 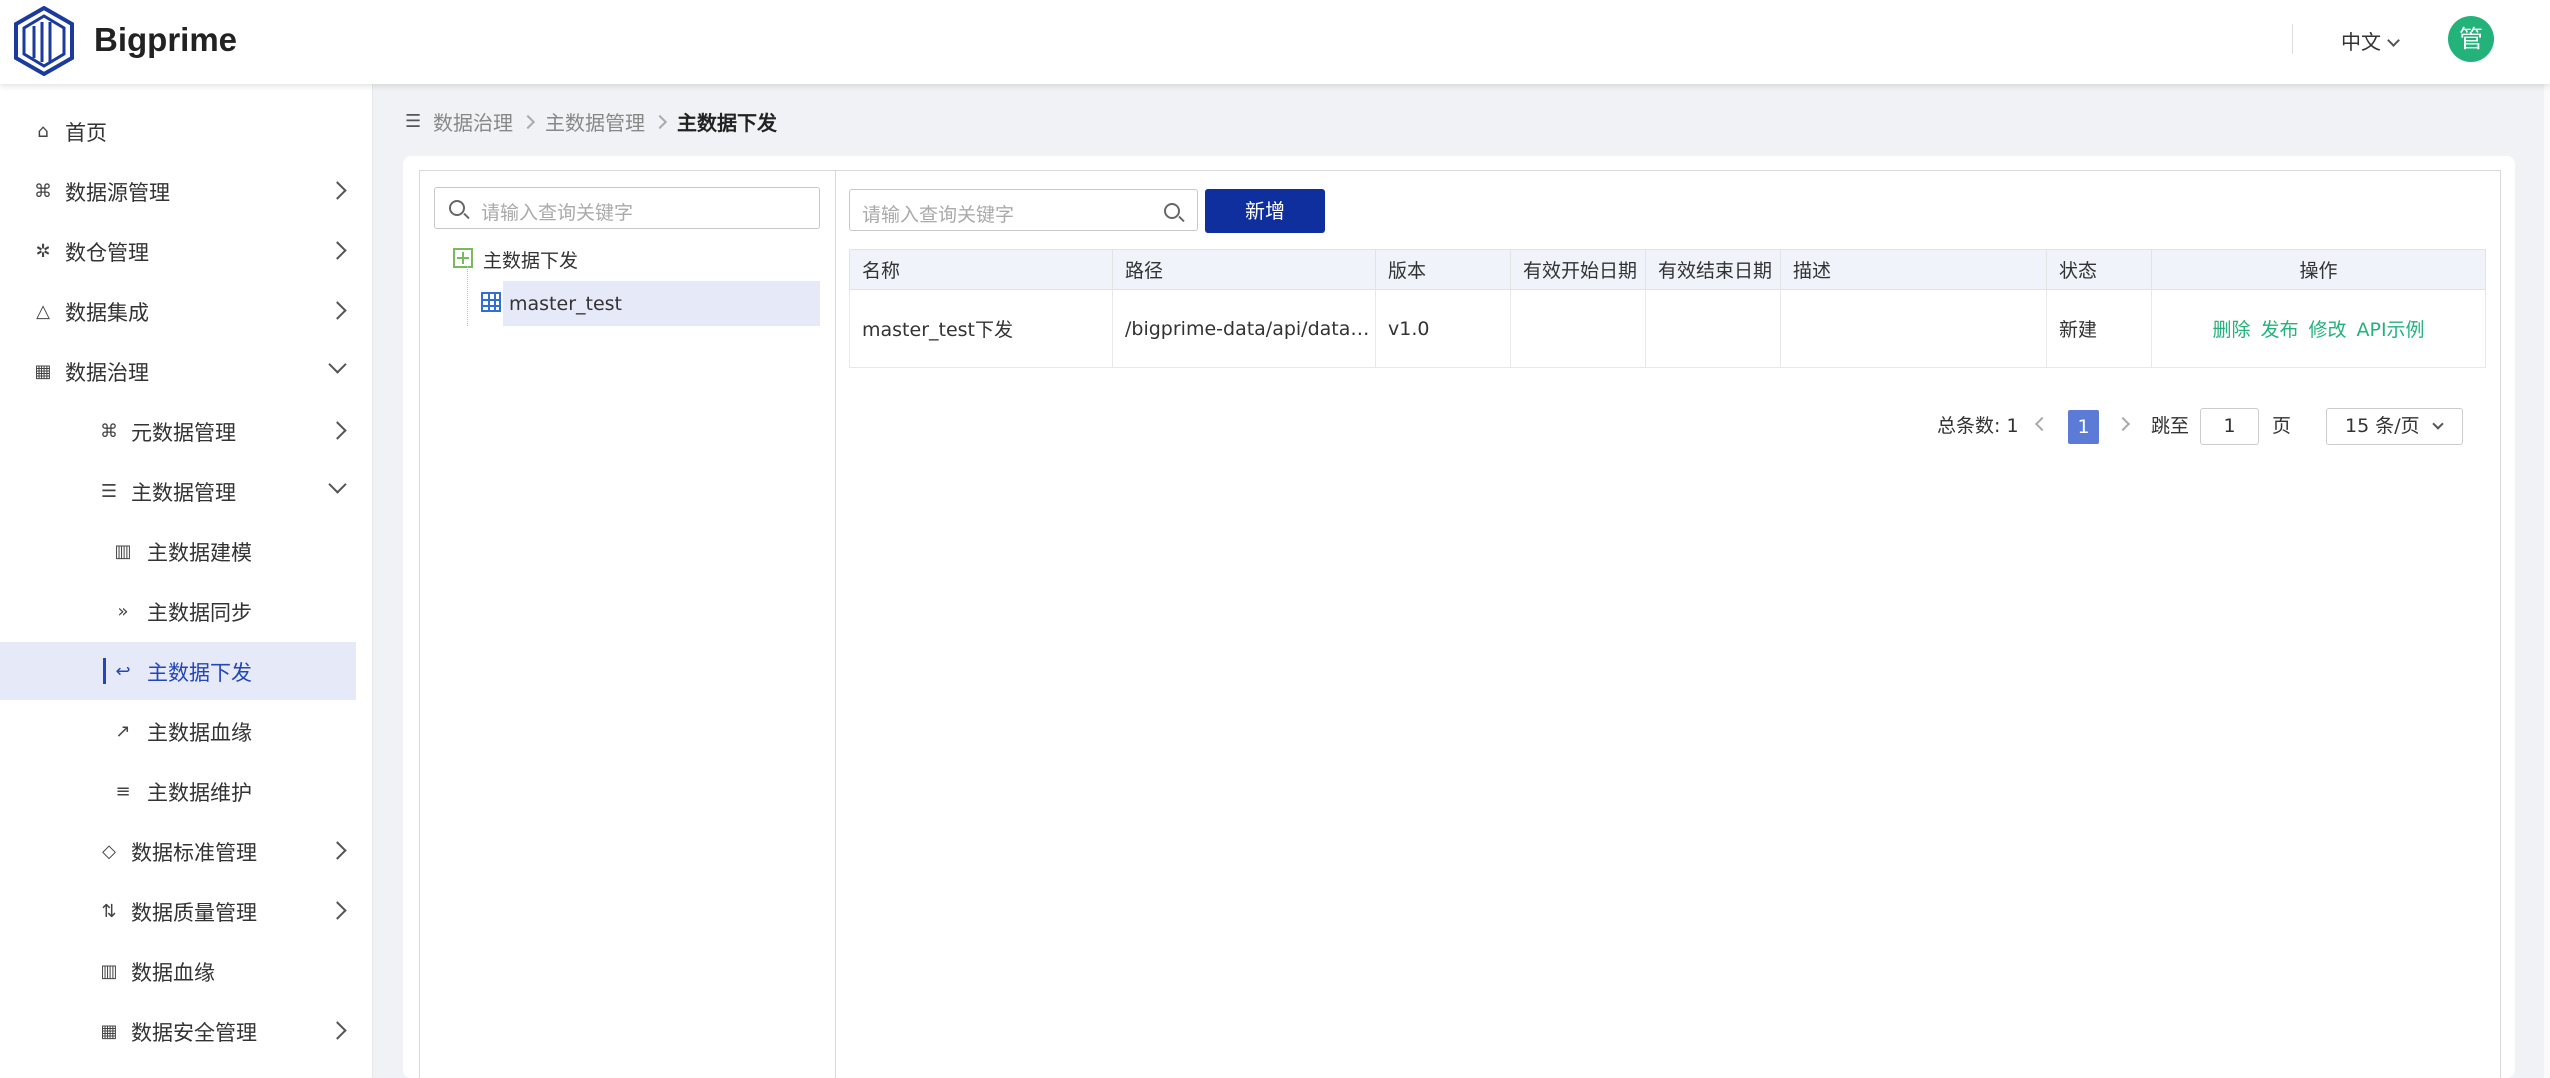 I want to click on sidebar-item-master-sync: » 主数据同步, so click(x=178, y=611).